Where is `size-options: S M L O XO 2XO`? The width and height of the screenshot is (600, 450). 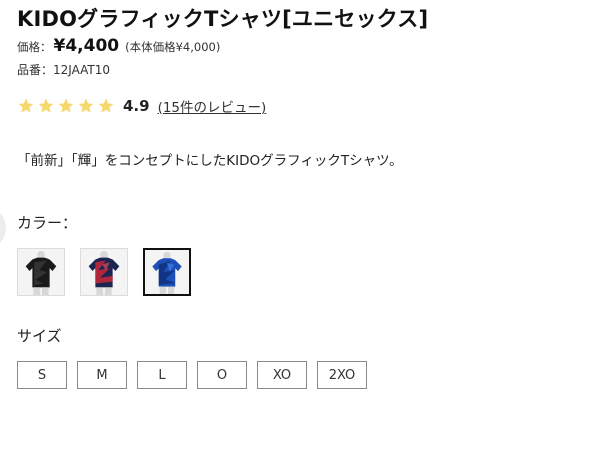
size-options: S M L O XO 2XO is located at coordinates (197, 375).